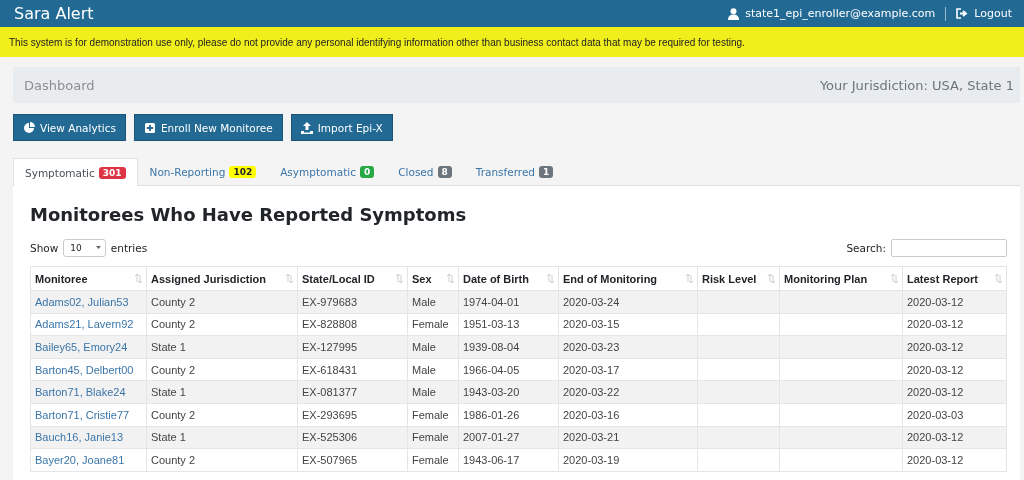  What do you see at coordinates (330, 324) in the screenshot?
I see `table-cell: EX-828808` at bounding box center [330, 324].